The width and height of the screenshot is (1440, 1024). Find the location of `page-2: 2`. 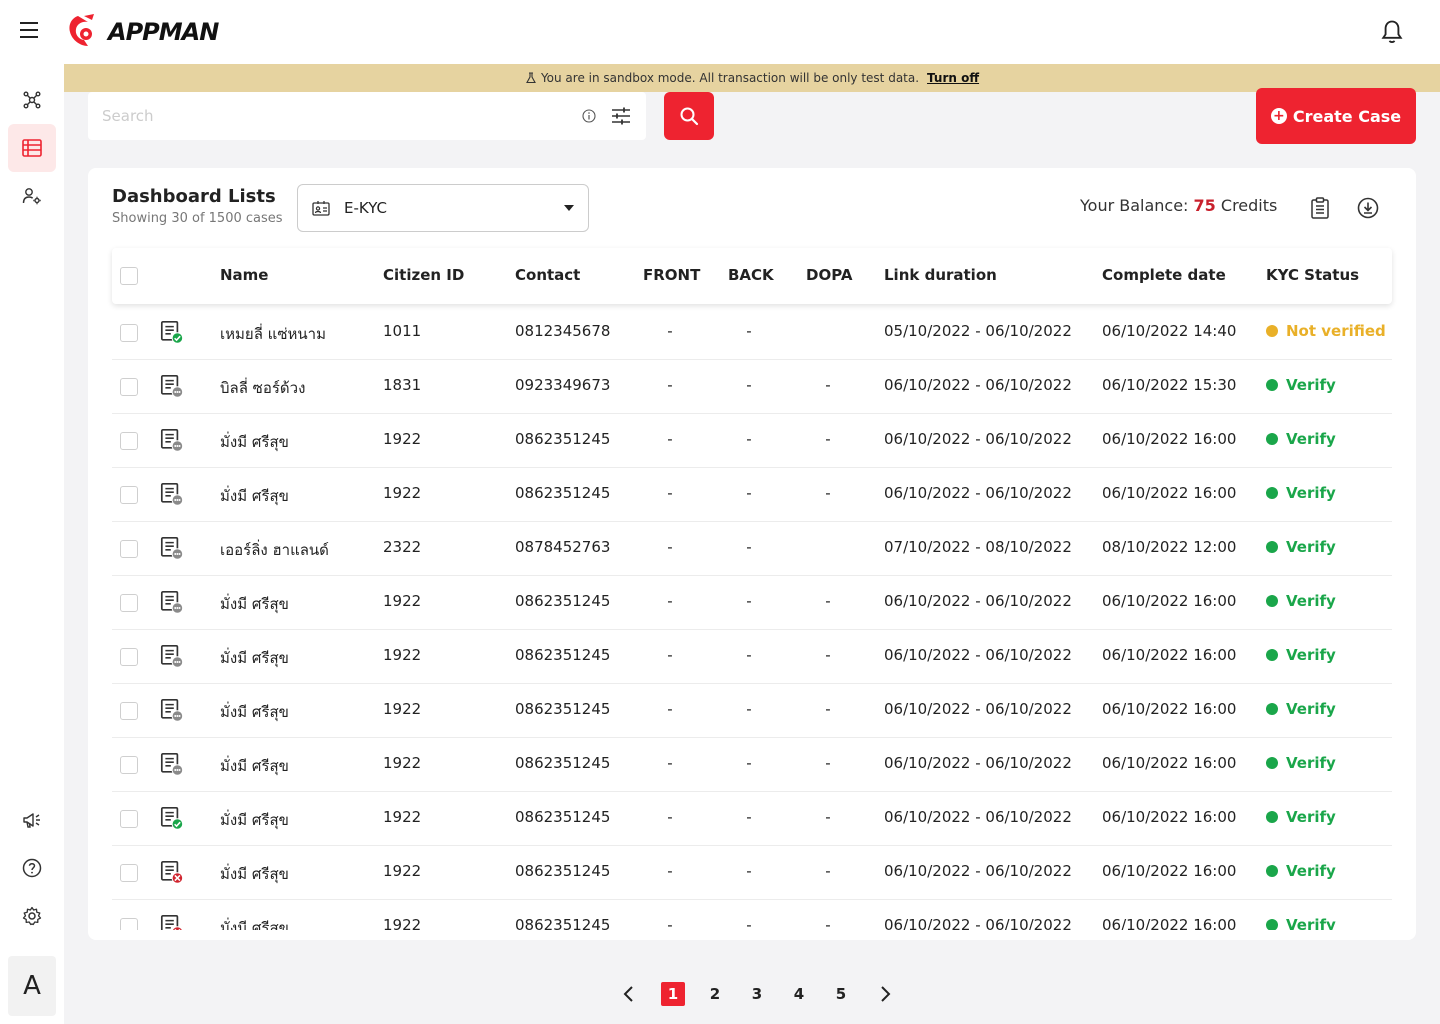

page-2: 2 is located at coordinates (715, 994).